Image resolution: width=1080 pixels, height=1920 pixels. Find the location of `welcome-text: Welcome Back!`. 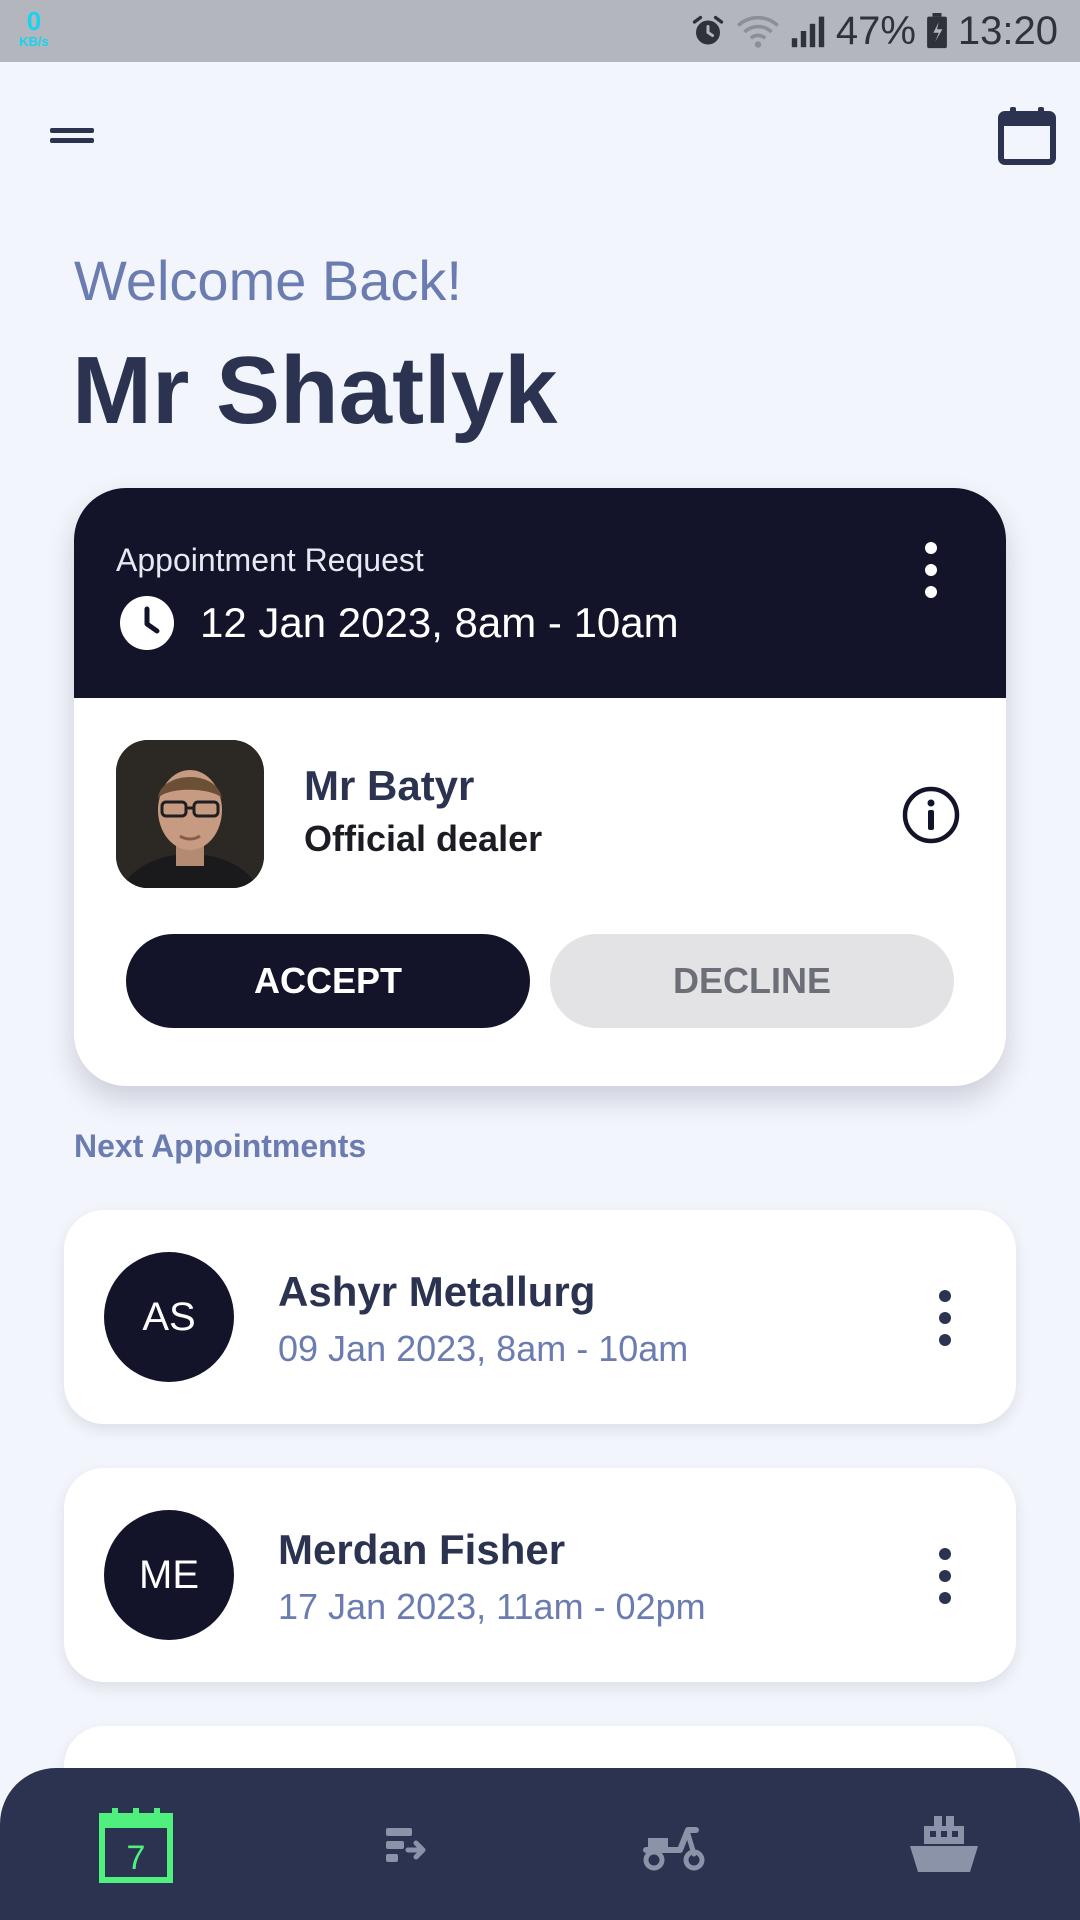

welcome-text: Welcome Back! is located at coordinates (268, 280).